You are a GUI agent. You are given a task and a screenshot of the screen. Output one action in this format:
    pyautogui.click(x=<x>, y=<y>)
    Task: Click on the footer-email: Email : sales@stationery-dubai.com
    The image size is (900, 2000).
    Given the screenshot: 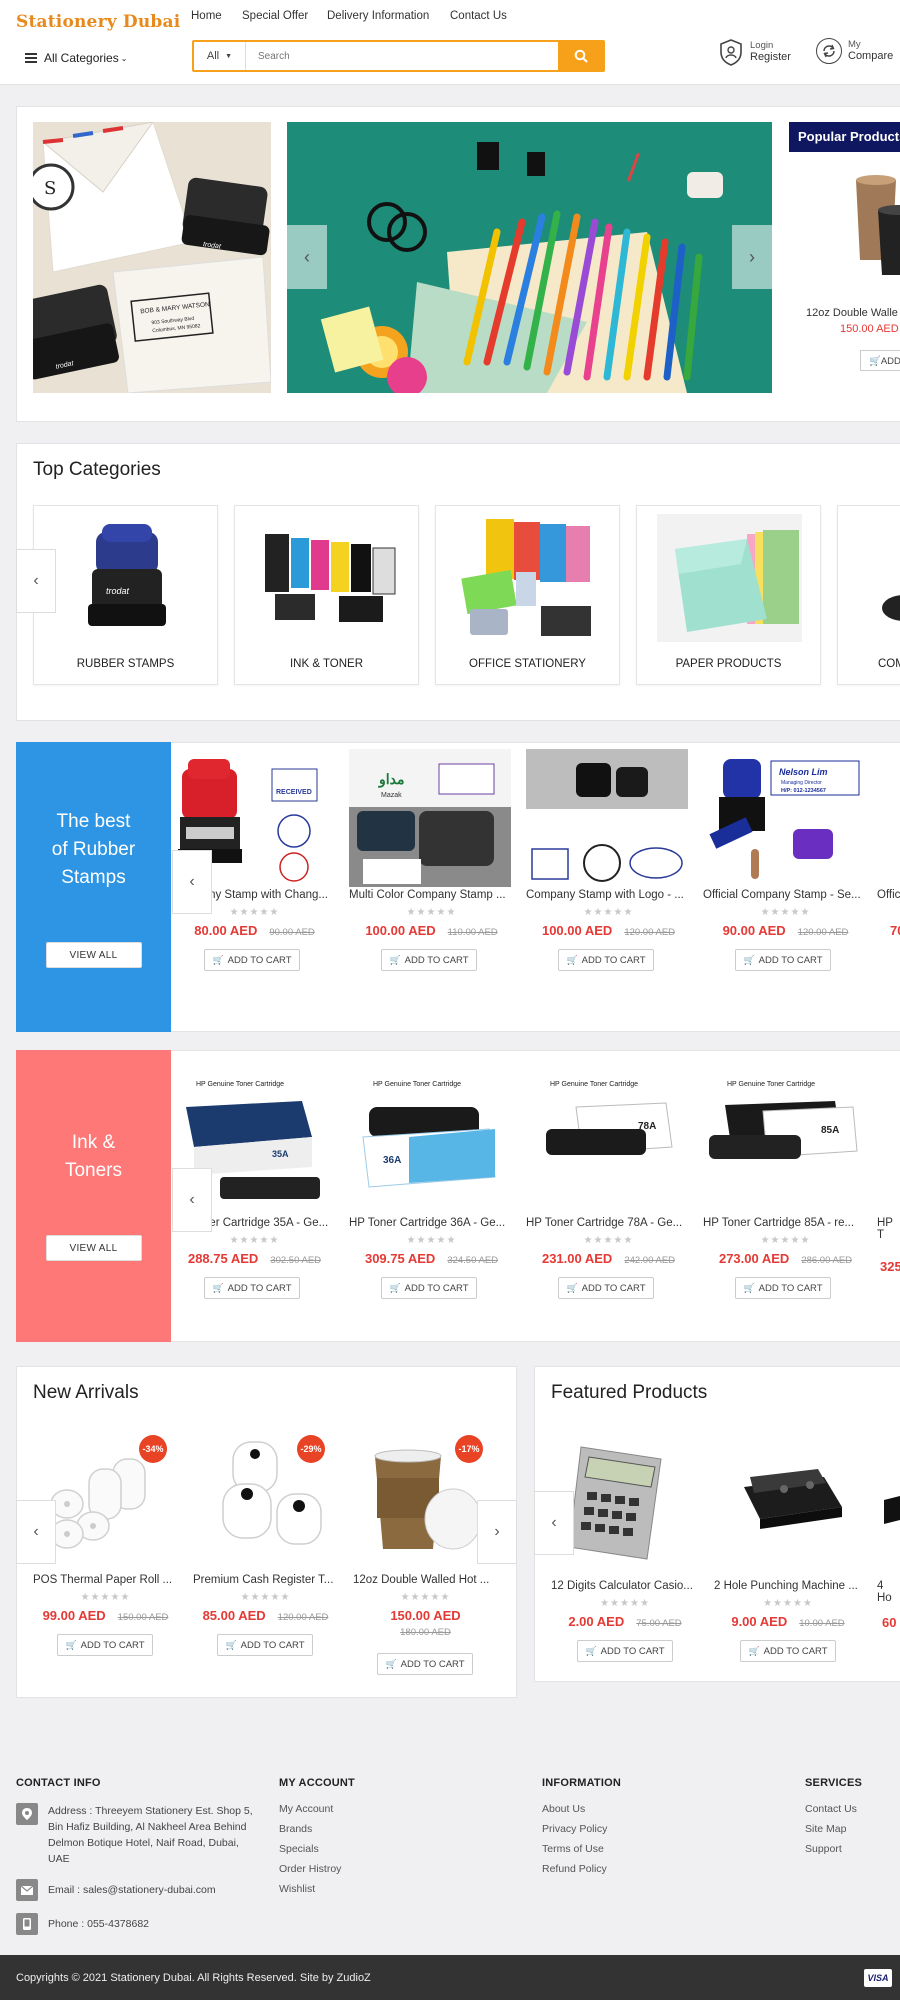 What is the action you would take?
    pyautogui.click(x=136, y=1890)
    